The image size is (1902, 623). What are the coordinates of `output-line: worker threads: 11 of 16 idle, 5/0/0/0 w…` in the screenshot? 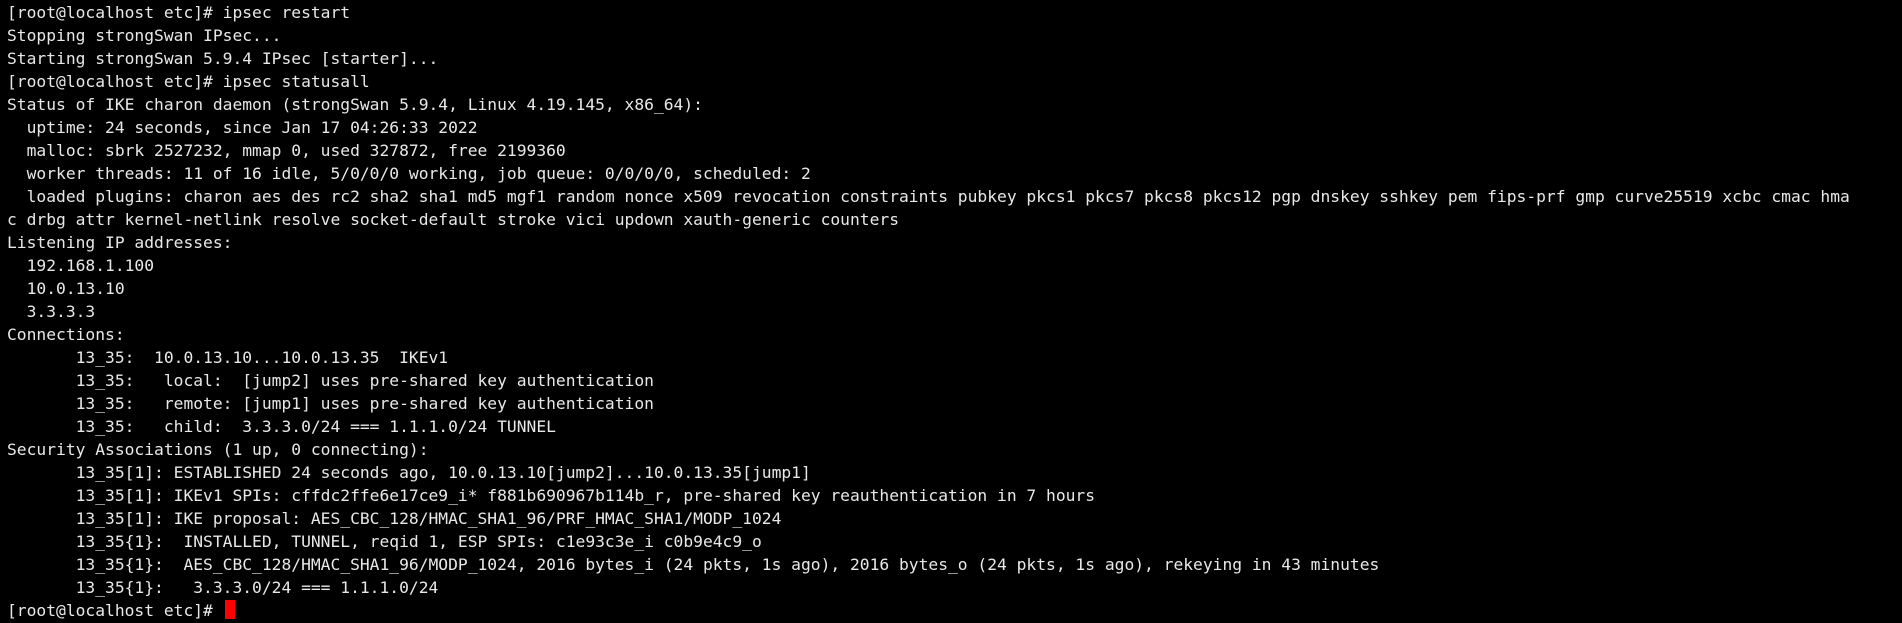 It's located at (409, 173).